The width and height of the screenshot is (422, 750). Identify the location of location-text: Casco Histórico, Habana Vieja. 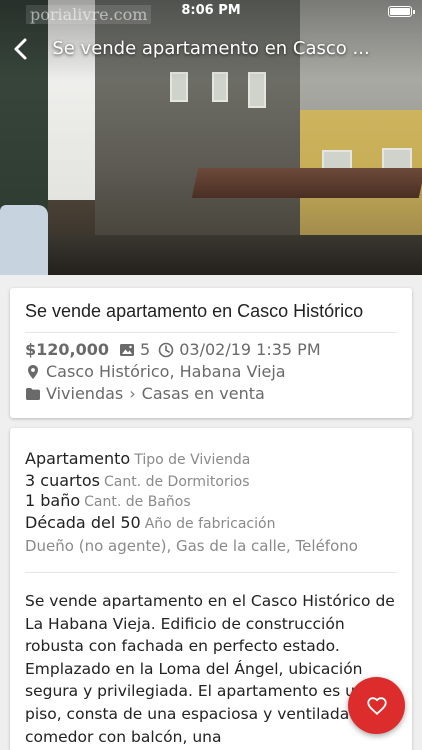
(166, 371).